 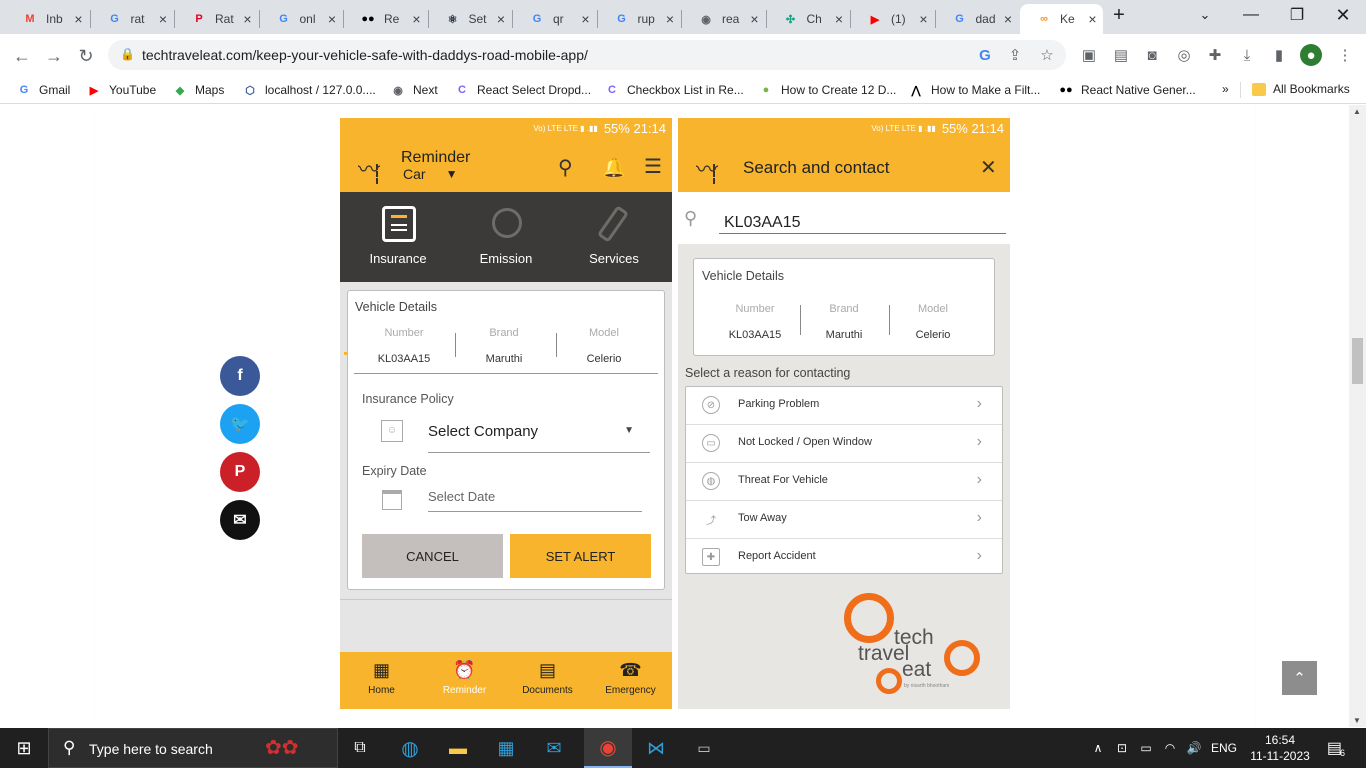 I want to click on puzzle-icon: ✚, so click(x=1215, y=55).